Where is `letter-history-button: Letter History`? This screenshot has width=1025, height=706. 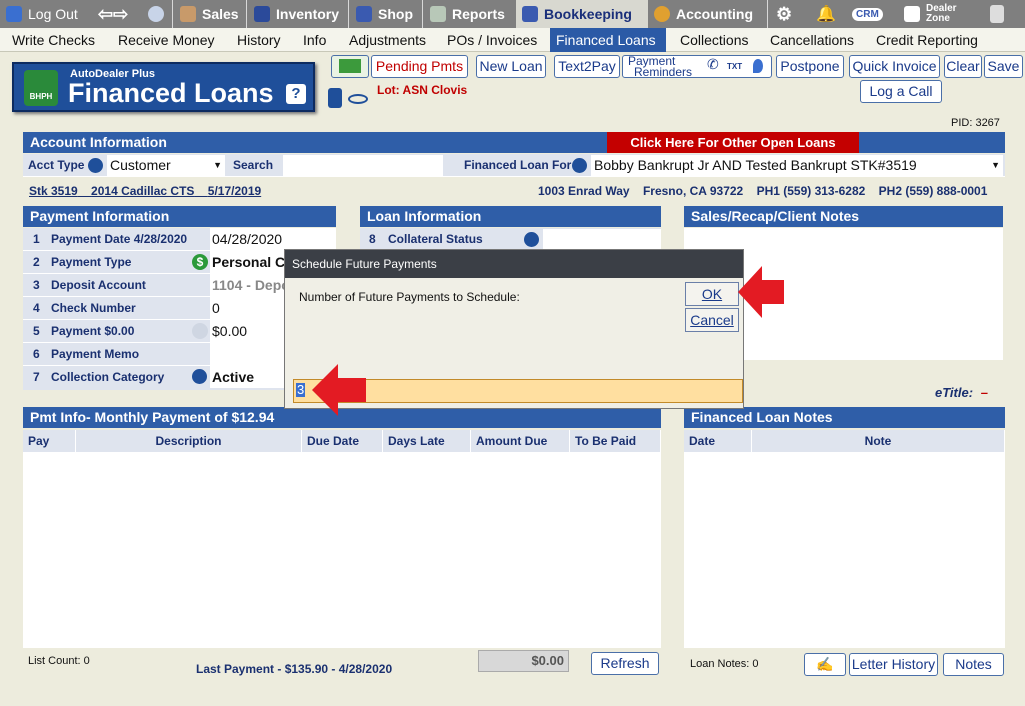
letter-history-button: Letter History is located at coordinates (893, 664).